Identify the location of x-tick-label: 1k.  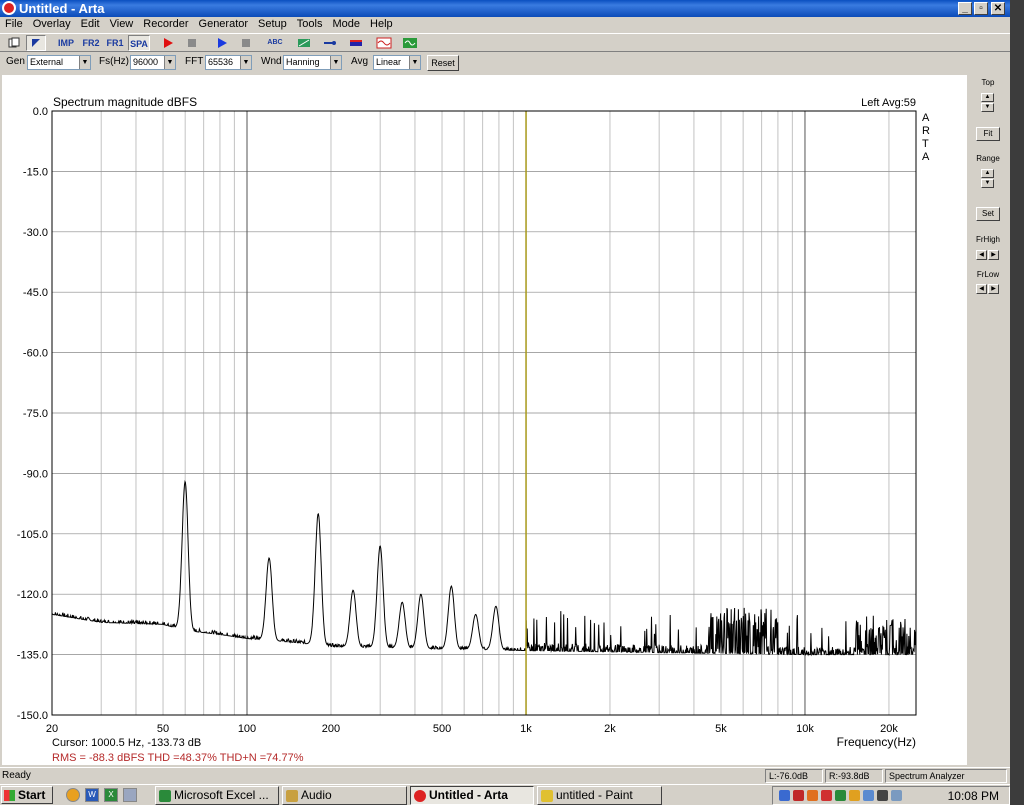
(526, 729).